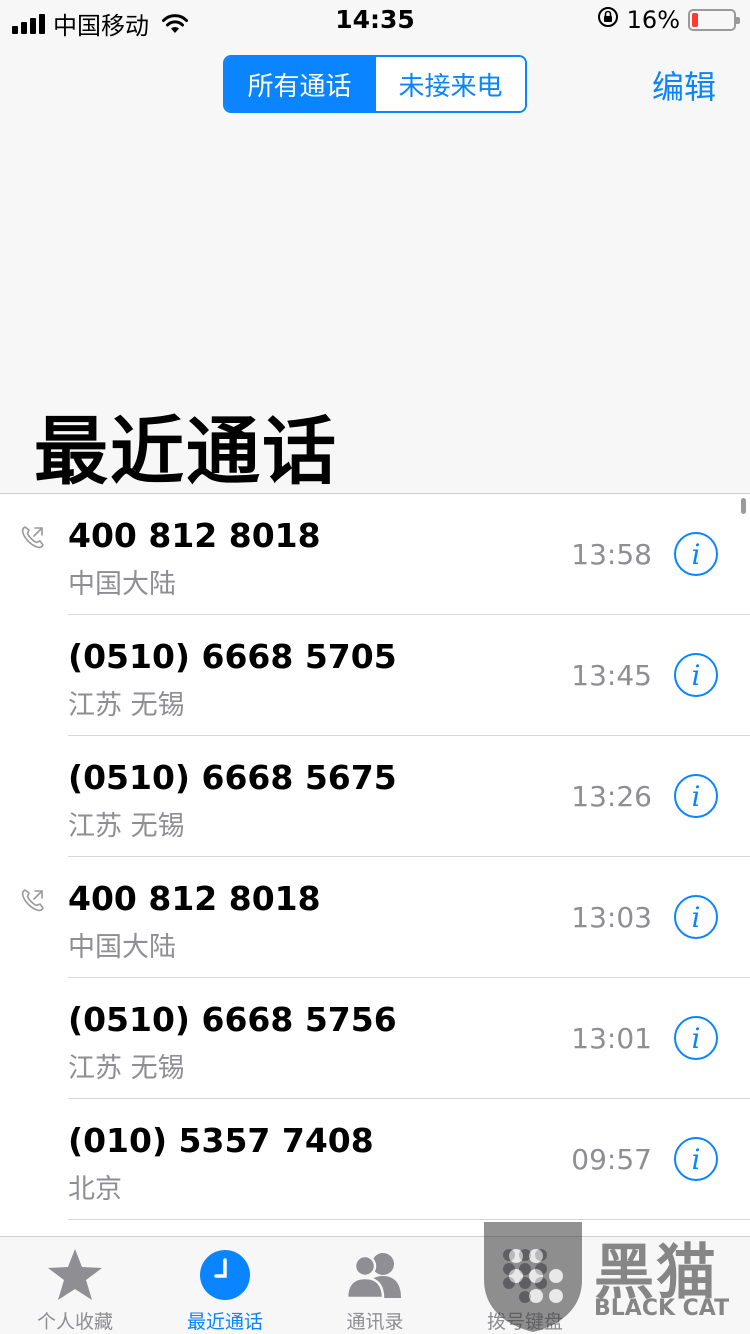  What do you see at coordinates (95, 1189) in the screenshot?
I see `call-location: 北京` at bounding box center [95, 1189].